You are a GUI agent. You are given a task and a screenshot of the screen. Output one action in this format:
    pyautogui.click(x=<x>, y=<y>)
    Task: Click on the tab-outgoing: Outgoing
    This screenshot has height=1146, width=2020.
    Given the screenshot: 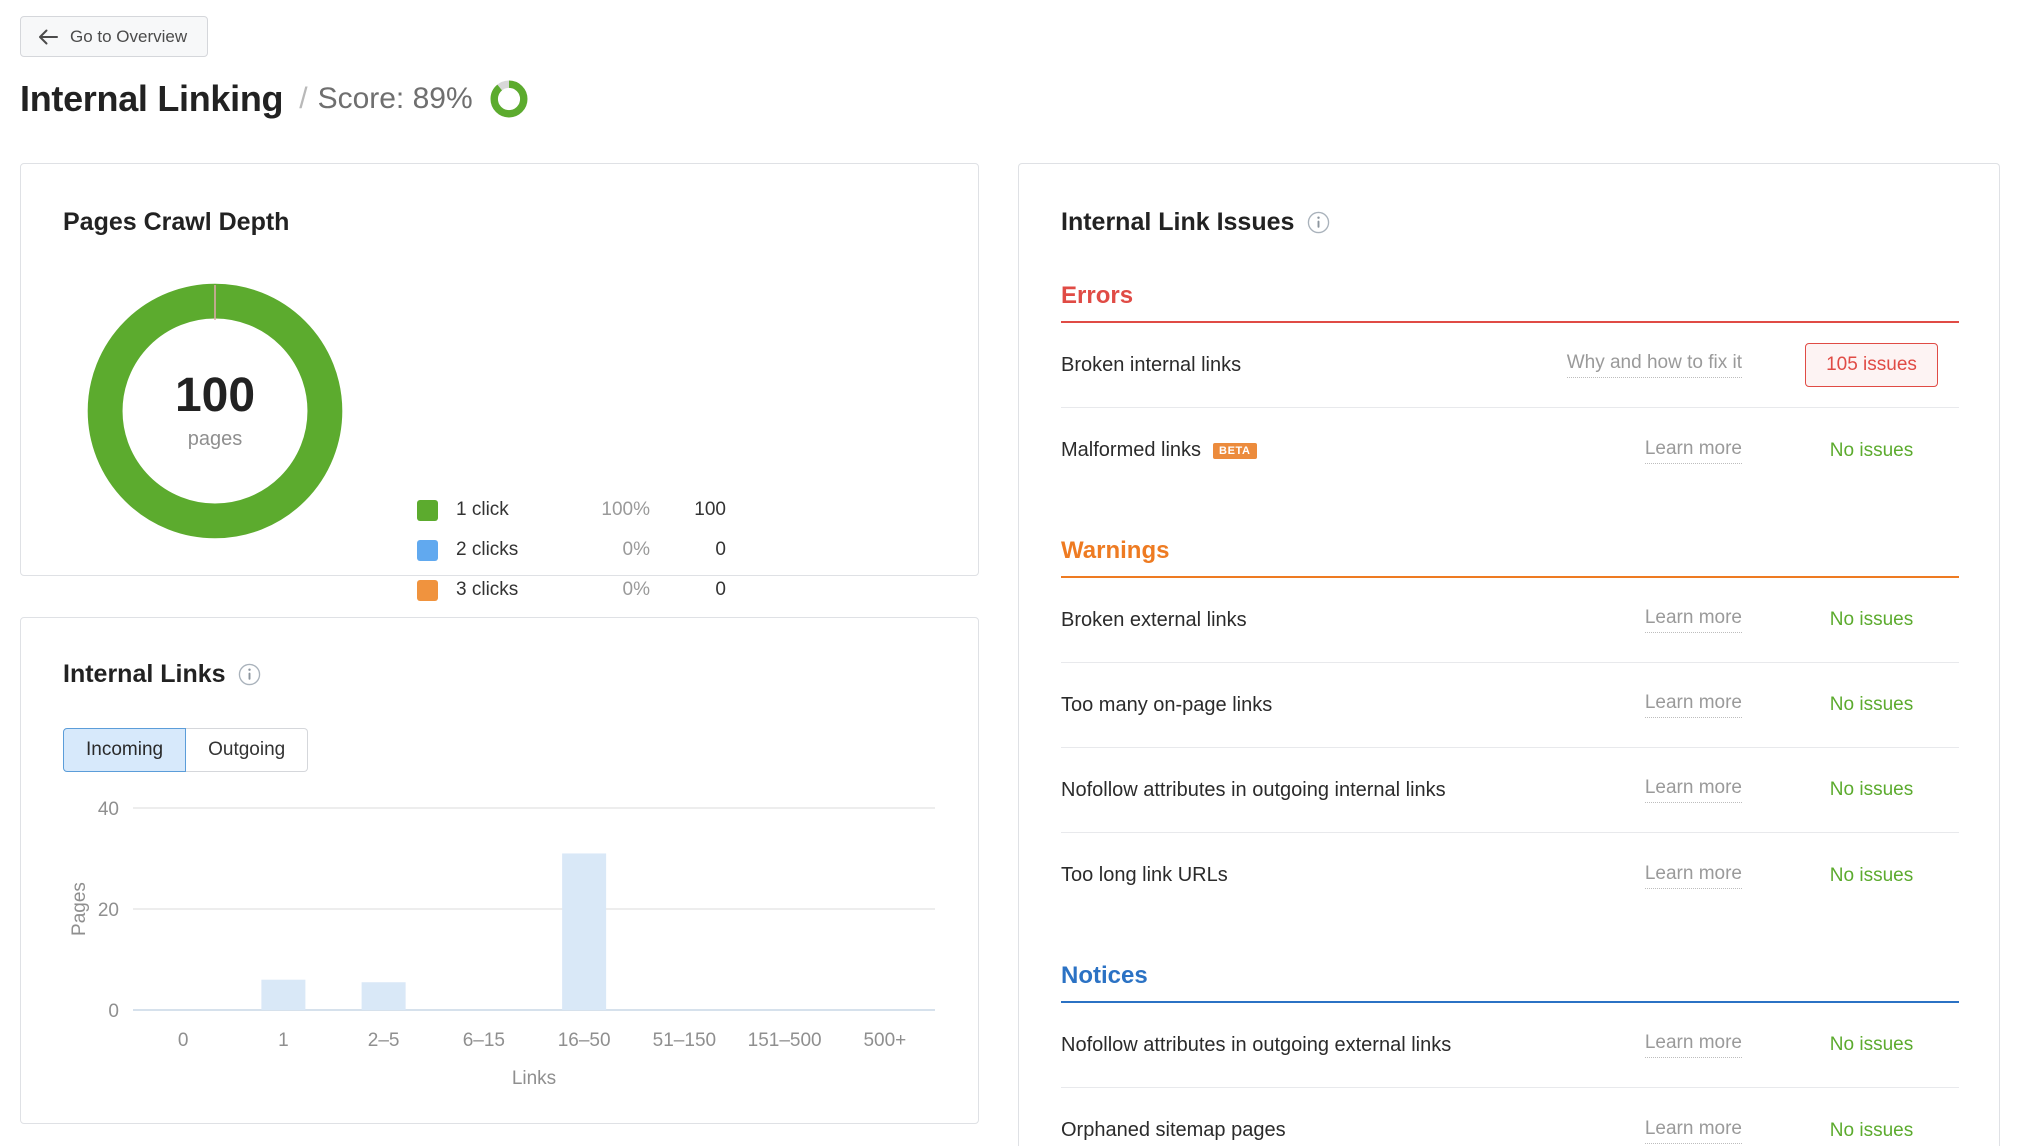 What is the action you would take?
    pyautogui.click(x=247, y=750)
    